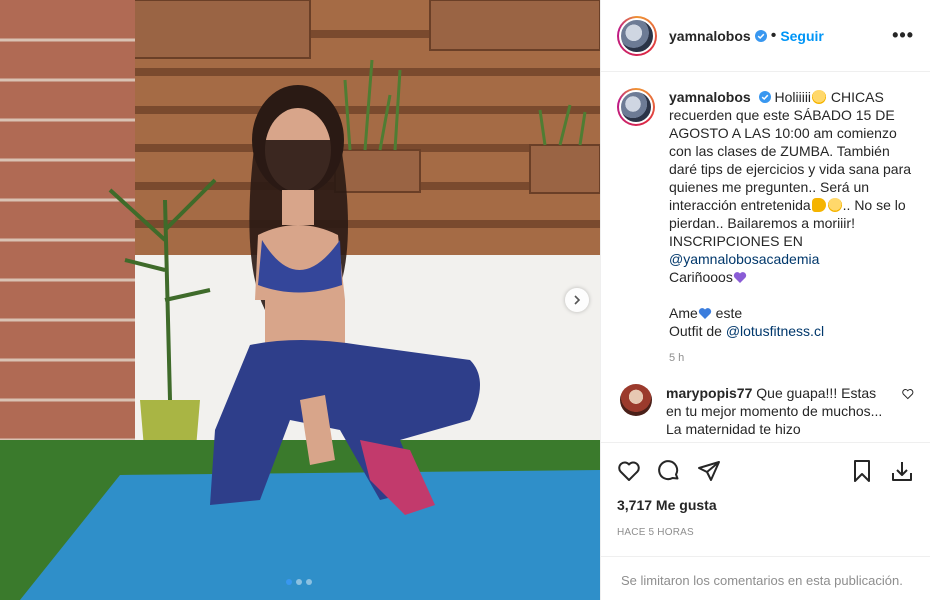 The width and height of the screenshot is (930, 600). What do you see at coordinates (710, 97) in the screenshot?
I see `caption-username: yamnalobos` at bounding box center [710, 97].